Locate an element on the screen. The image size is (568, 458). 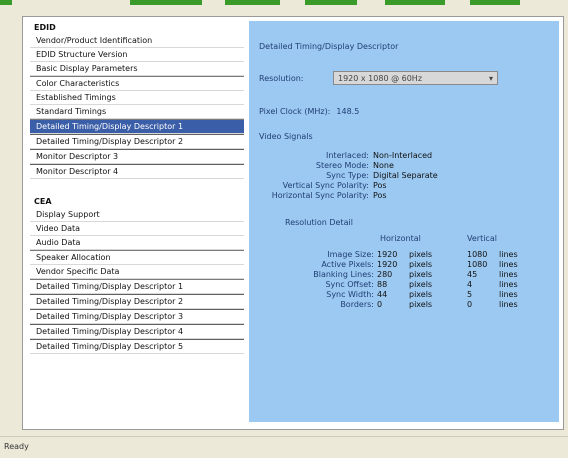
signal-value: Digital Separate is located at coordinates (405, 175).